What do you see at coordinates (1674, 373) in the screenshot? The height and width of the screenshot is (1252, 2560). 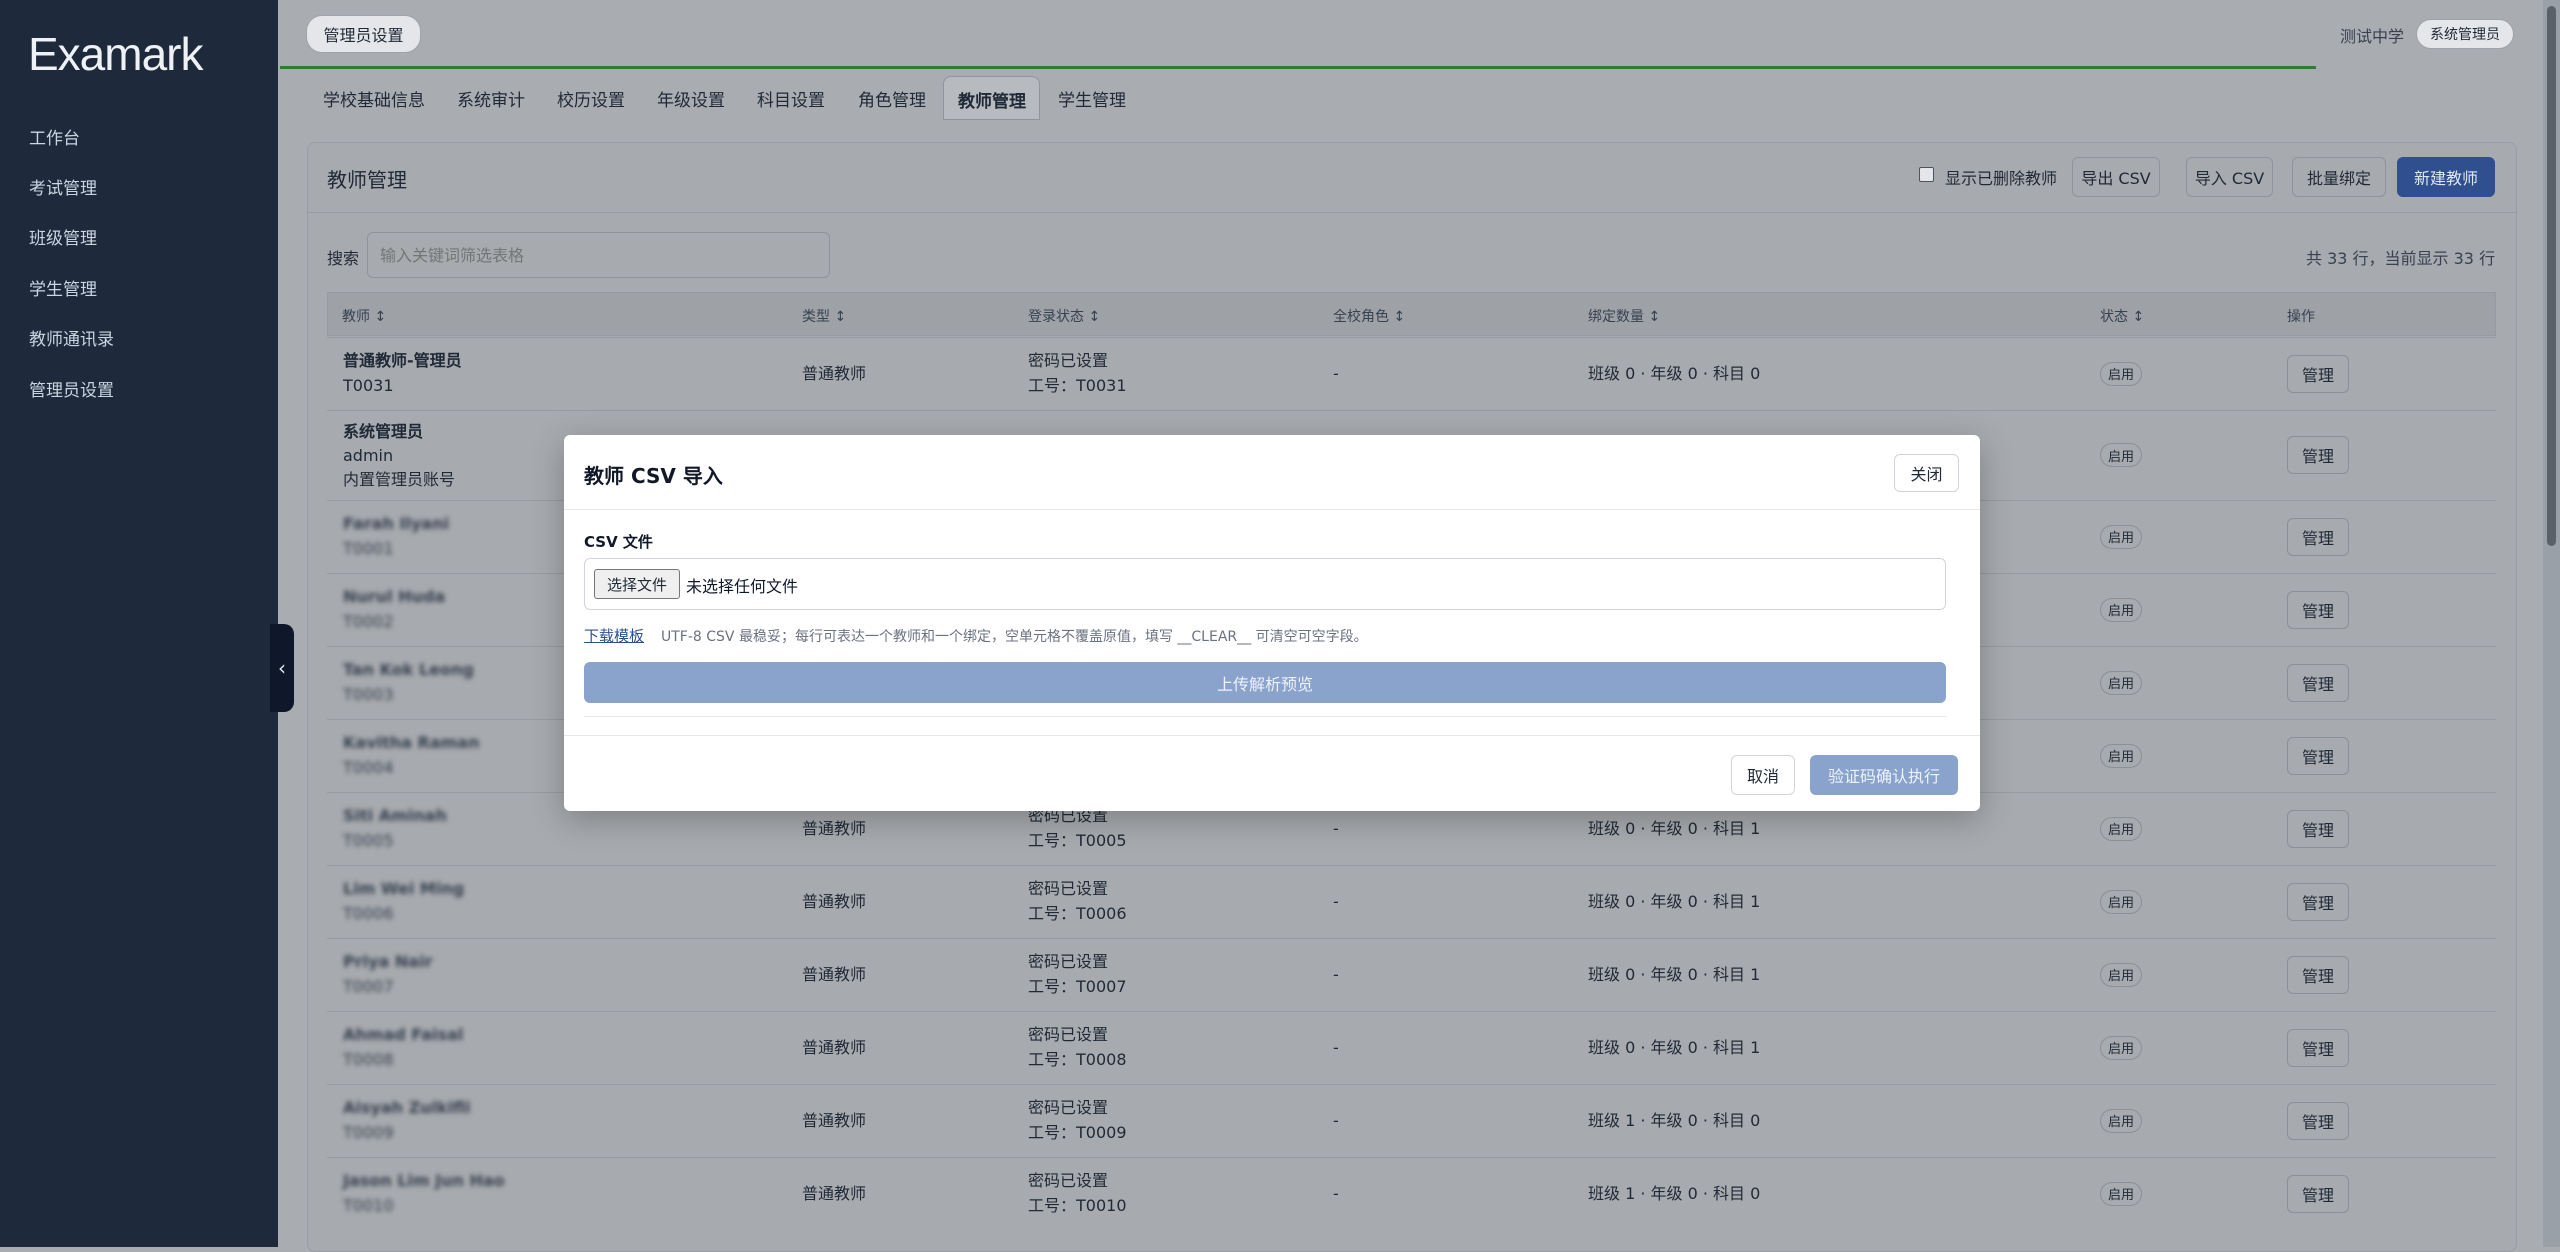 I see `binding-count: 班级 0 · 年级 0 · 科目 0` at bounding box center [1674, 373].